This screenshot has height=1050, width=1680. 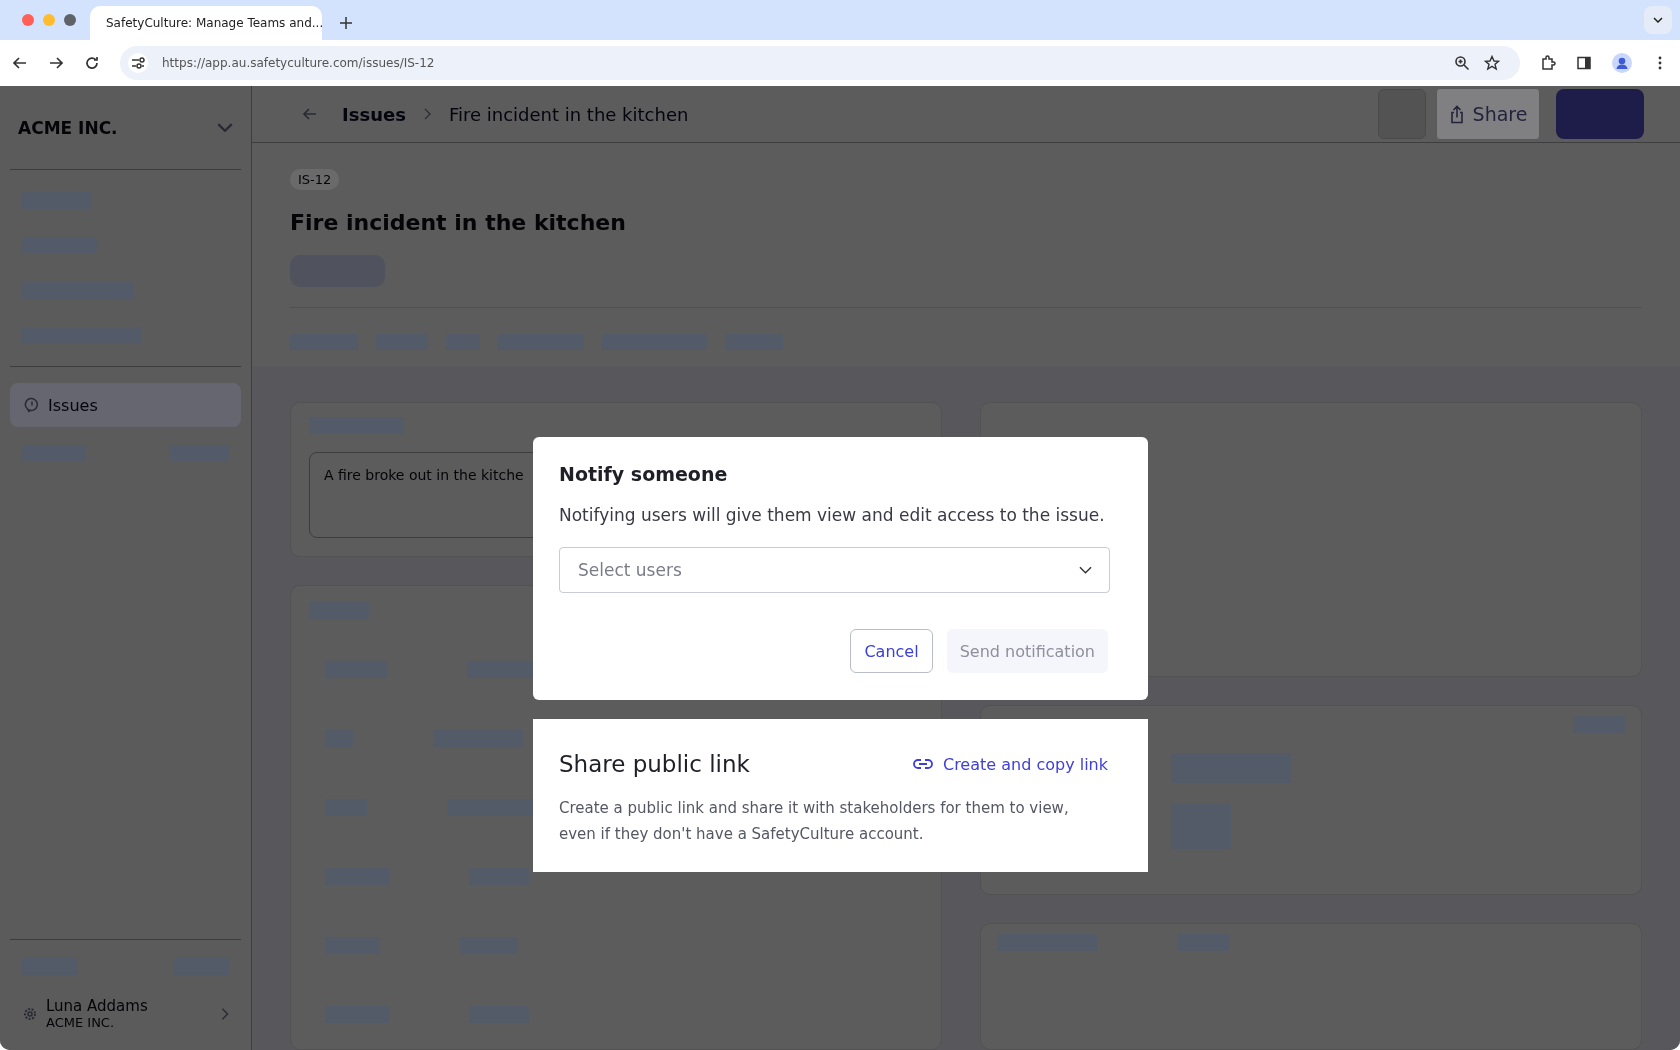 What do you see at coordinates (81, 1022) in the screenshot?
I see `user-organization: ACME INC.` at bounding box center [81, 1022].